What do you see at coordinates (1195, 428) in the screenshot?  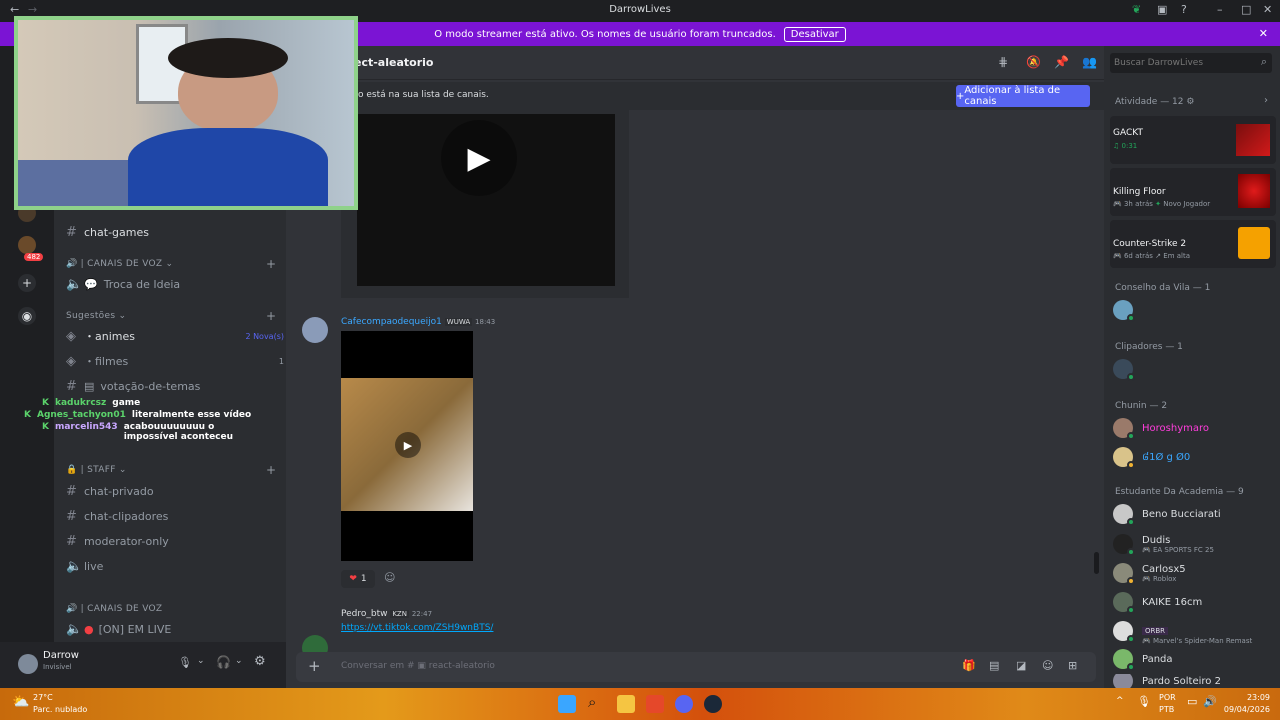 I see `member-item: Horoshymaro` at bounding box center [1195, 428].